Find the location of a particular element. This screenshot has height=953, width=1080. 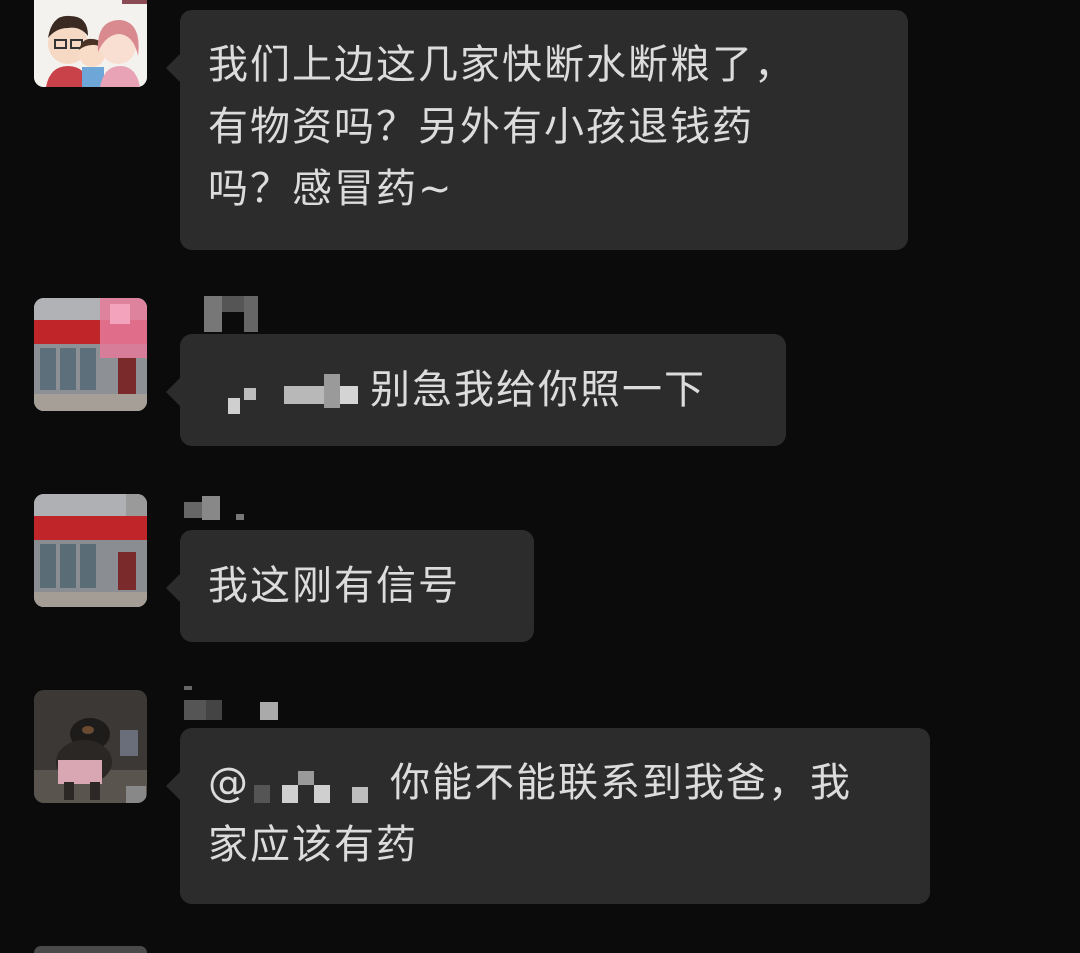

cartoon-family-avatar is located at coordinates (90, 43).